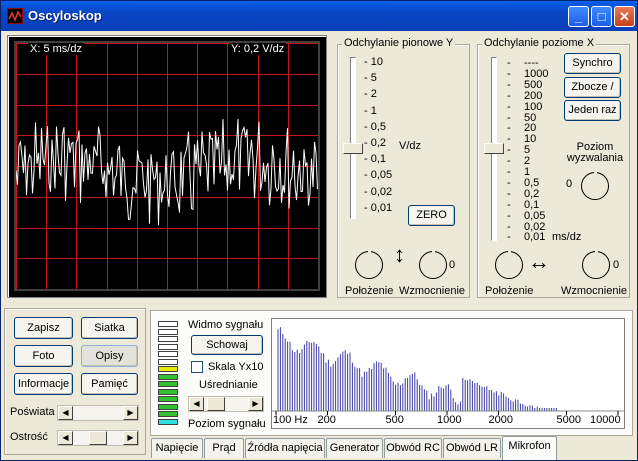 The height and width of the screenshot is (461, 638). Describe the element at coordinates (592, 87) in the screenshot. I see `edge-button: Zbocze /` at that location.